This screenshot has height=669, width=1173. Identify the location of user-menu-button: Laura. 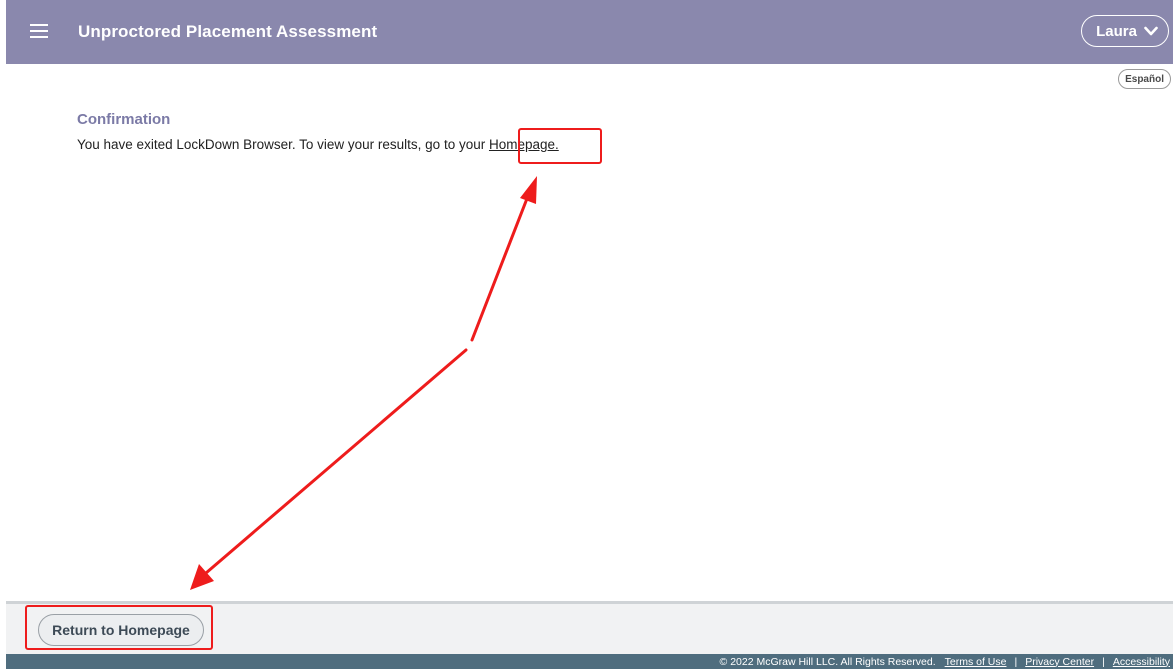
(1125, 31).